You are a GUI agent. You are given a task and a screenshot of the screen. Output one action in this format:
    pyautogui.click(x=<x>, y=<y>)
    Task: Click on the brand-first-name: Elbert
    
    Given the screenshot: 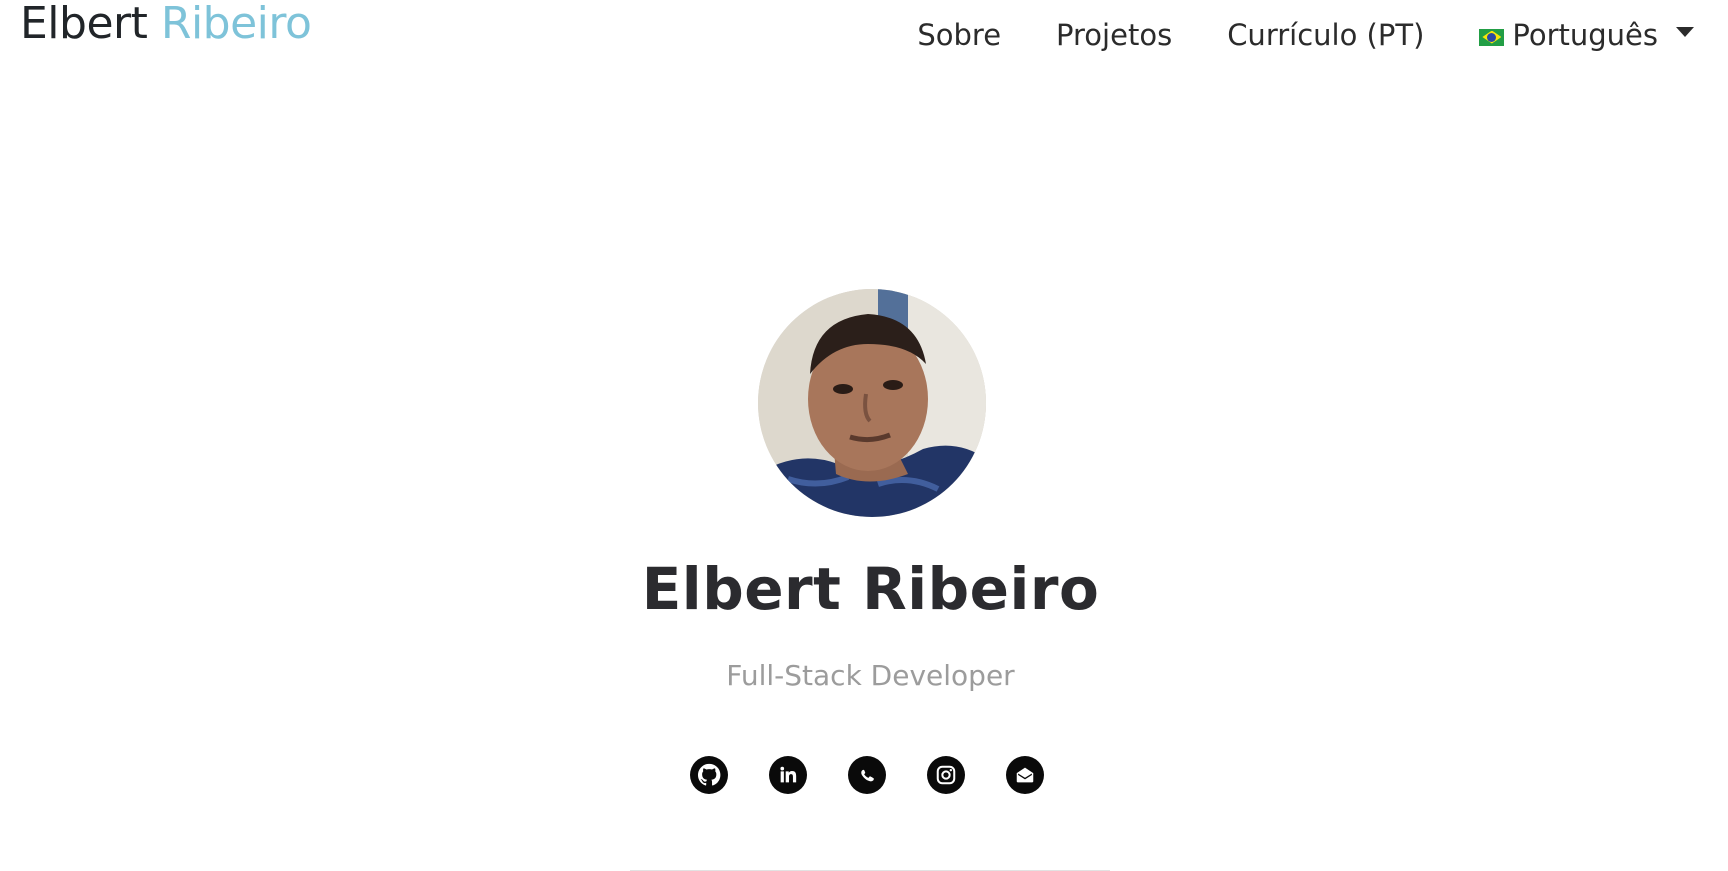 What is the action you would take?
    pyautogui.click(x=84, y=24)
    